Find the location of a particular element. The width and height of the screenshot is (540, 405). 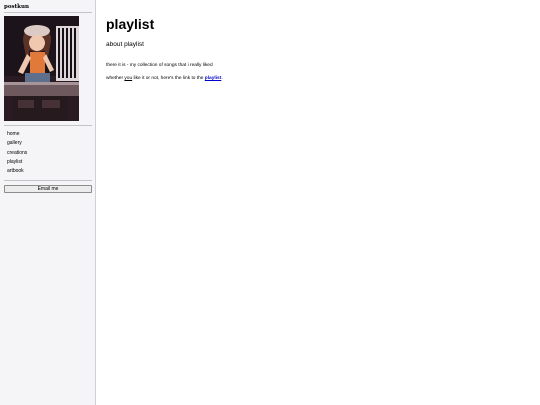

playlist-link: playlist is located at coordinates (213, 78).